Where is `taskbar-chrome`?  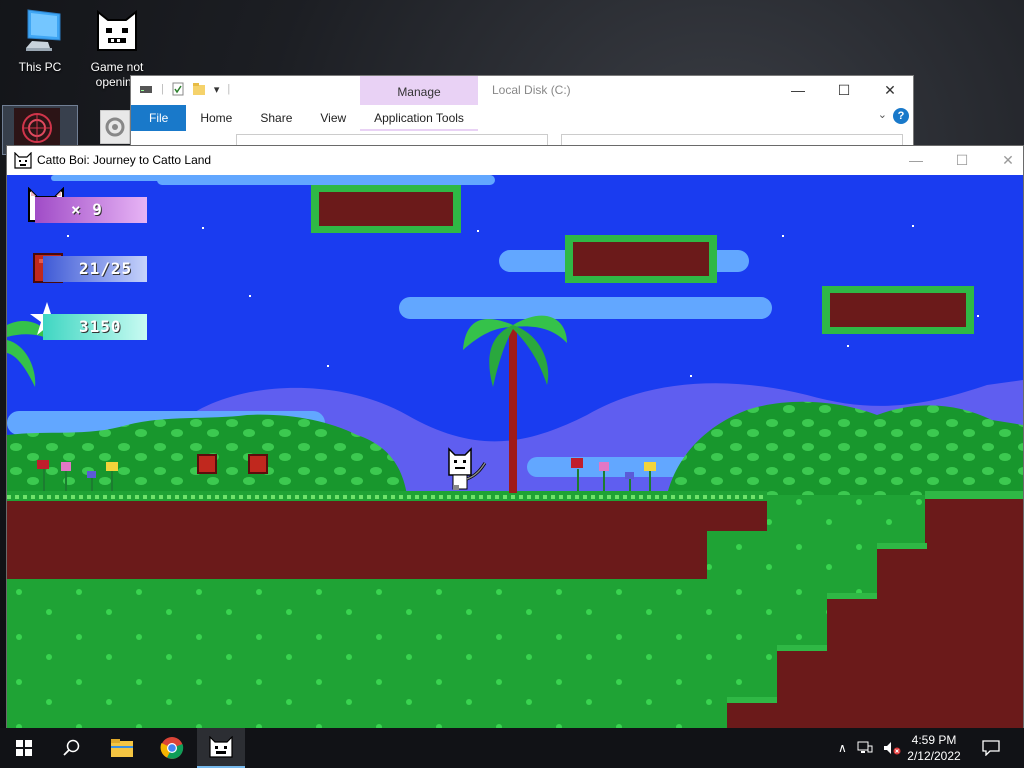 taskbar-chrome is located at coordinates (172, 748).